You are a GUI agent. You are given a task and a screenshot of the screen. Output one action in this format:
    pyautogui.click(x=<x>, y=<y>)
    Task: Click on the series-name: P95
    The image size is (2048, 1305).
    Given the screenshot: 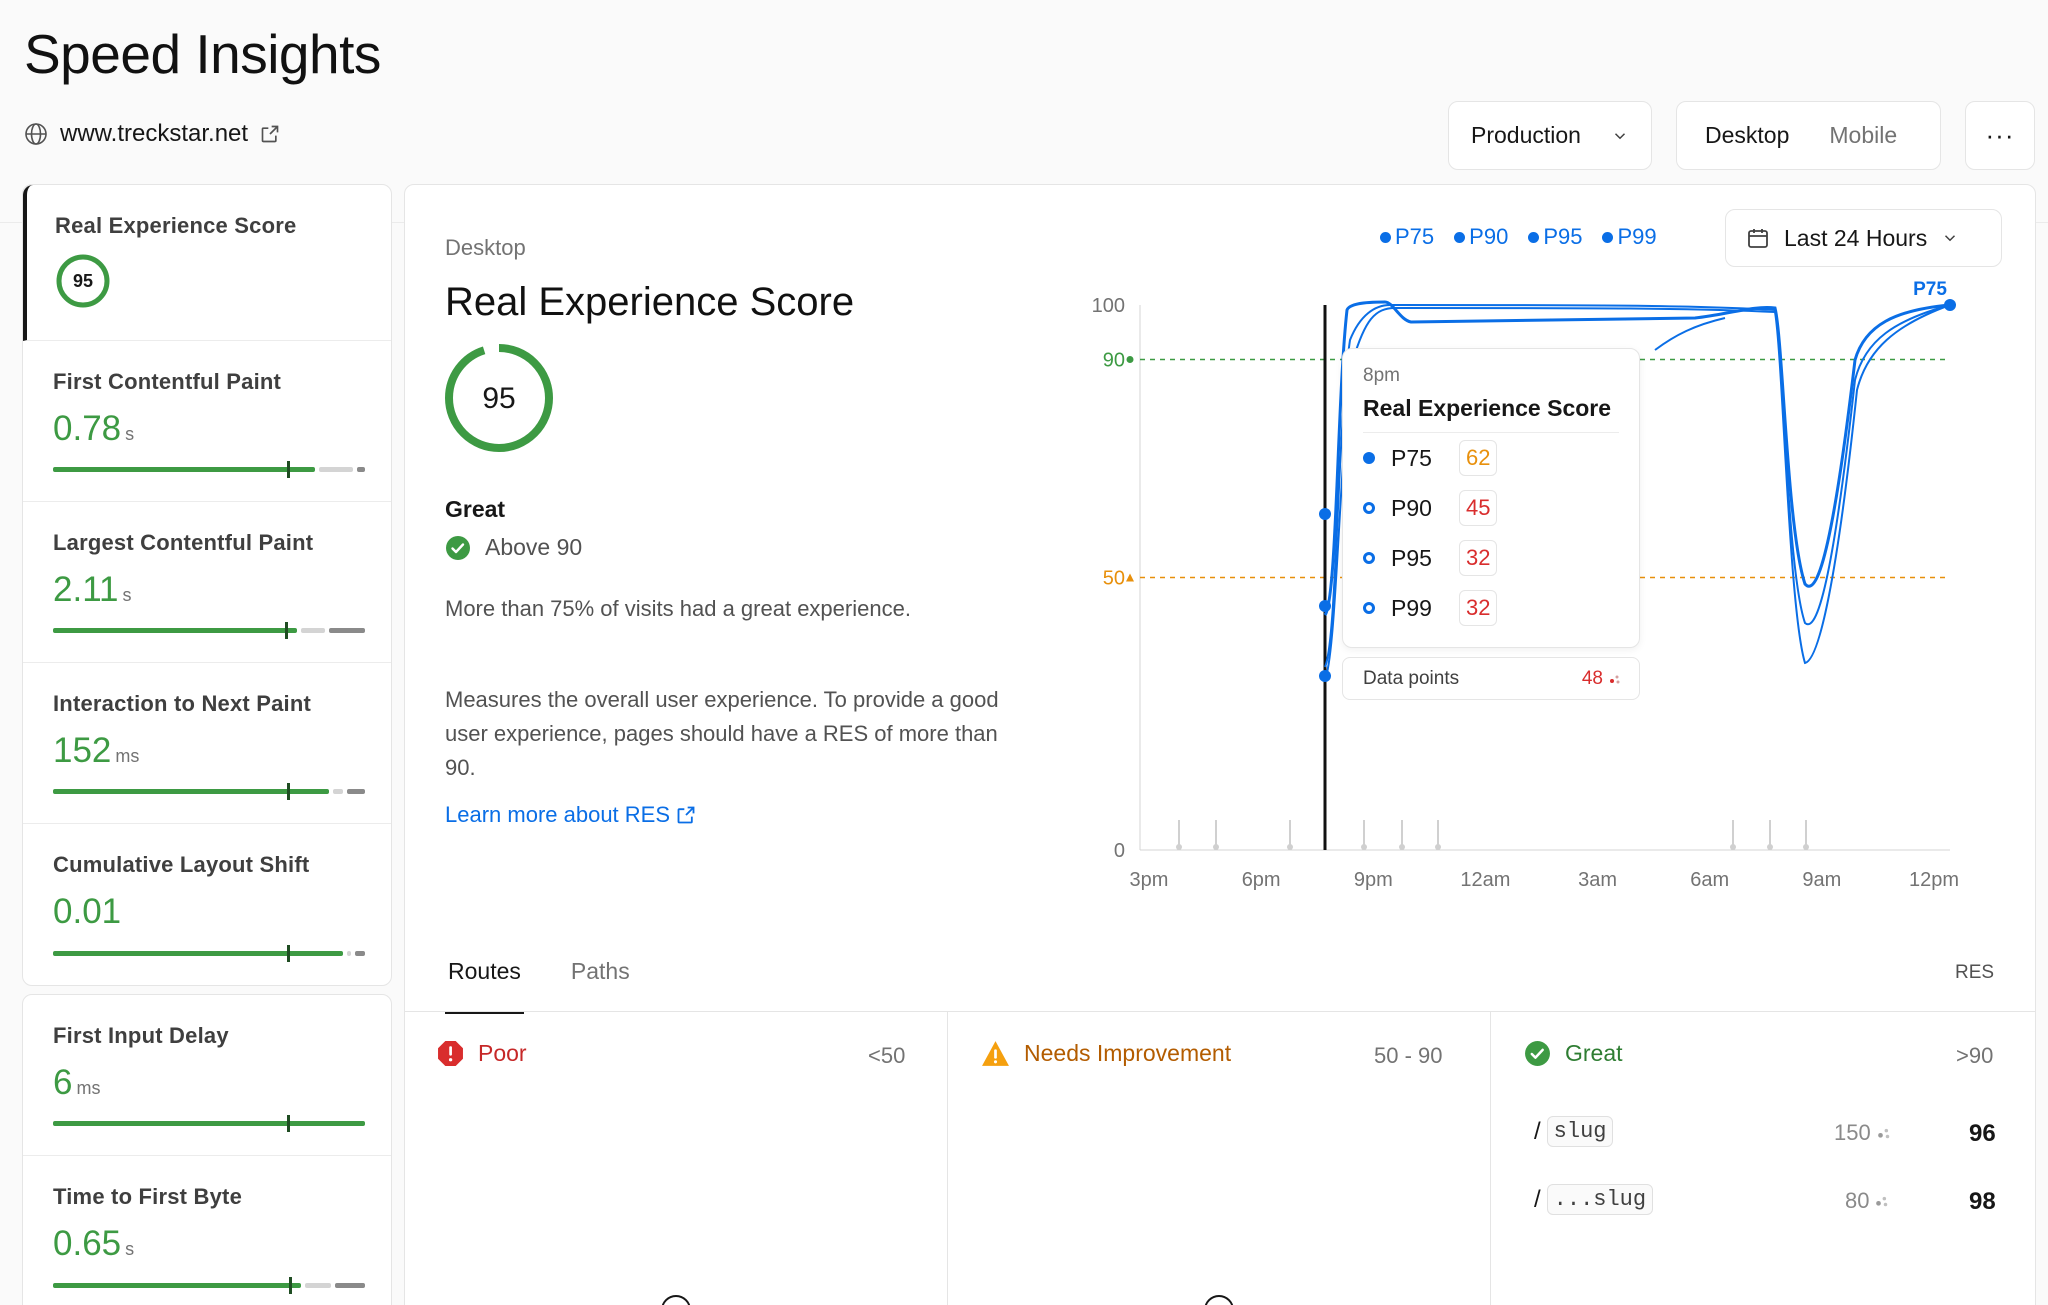 What is the action you would take?
    pyautogui.click(x=1411, y=557)
    